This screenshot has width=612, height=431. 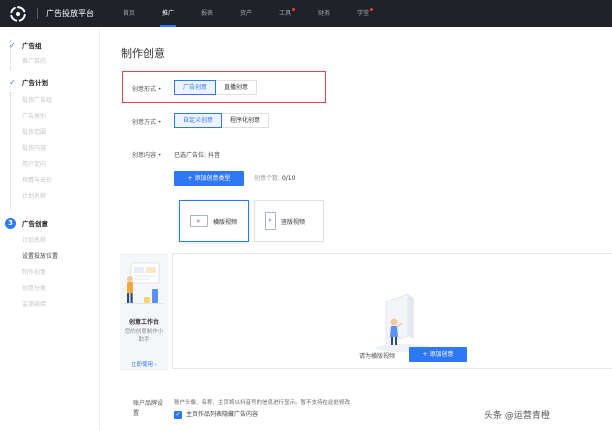 I want to click on studio-illustration-icon, so click(x=144, y=283).